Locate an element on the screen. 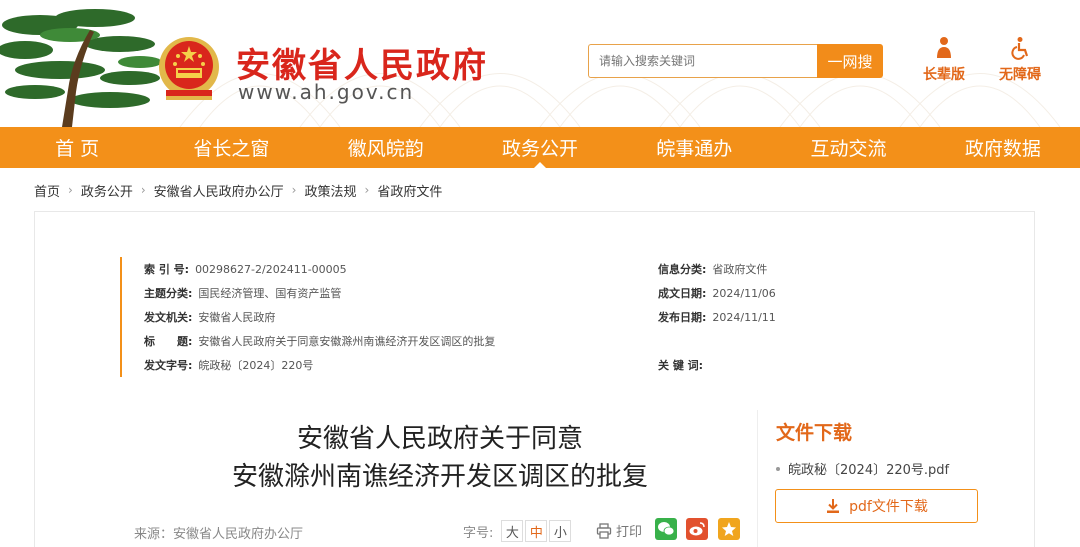 The height and width of the screenshot is (547, 1080). font-medium-button: 中 is located at coordinates (536, 531).